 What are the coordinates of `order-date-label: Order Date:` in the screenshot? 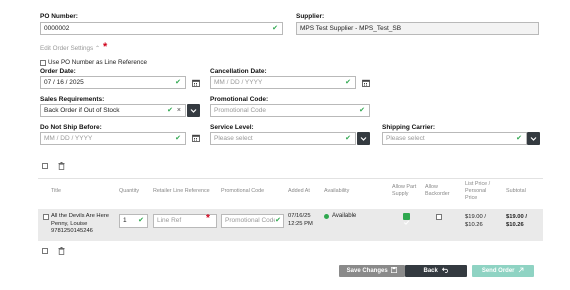 It's located at (58, 71).